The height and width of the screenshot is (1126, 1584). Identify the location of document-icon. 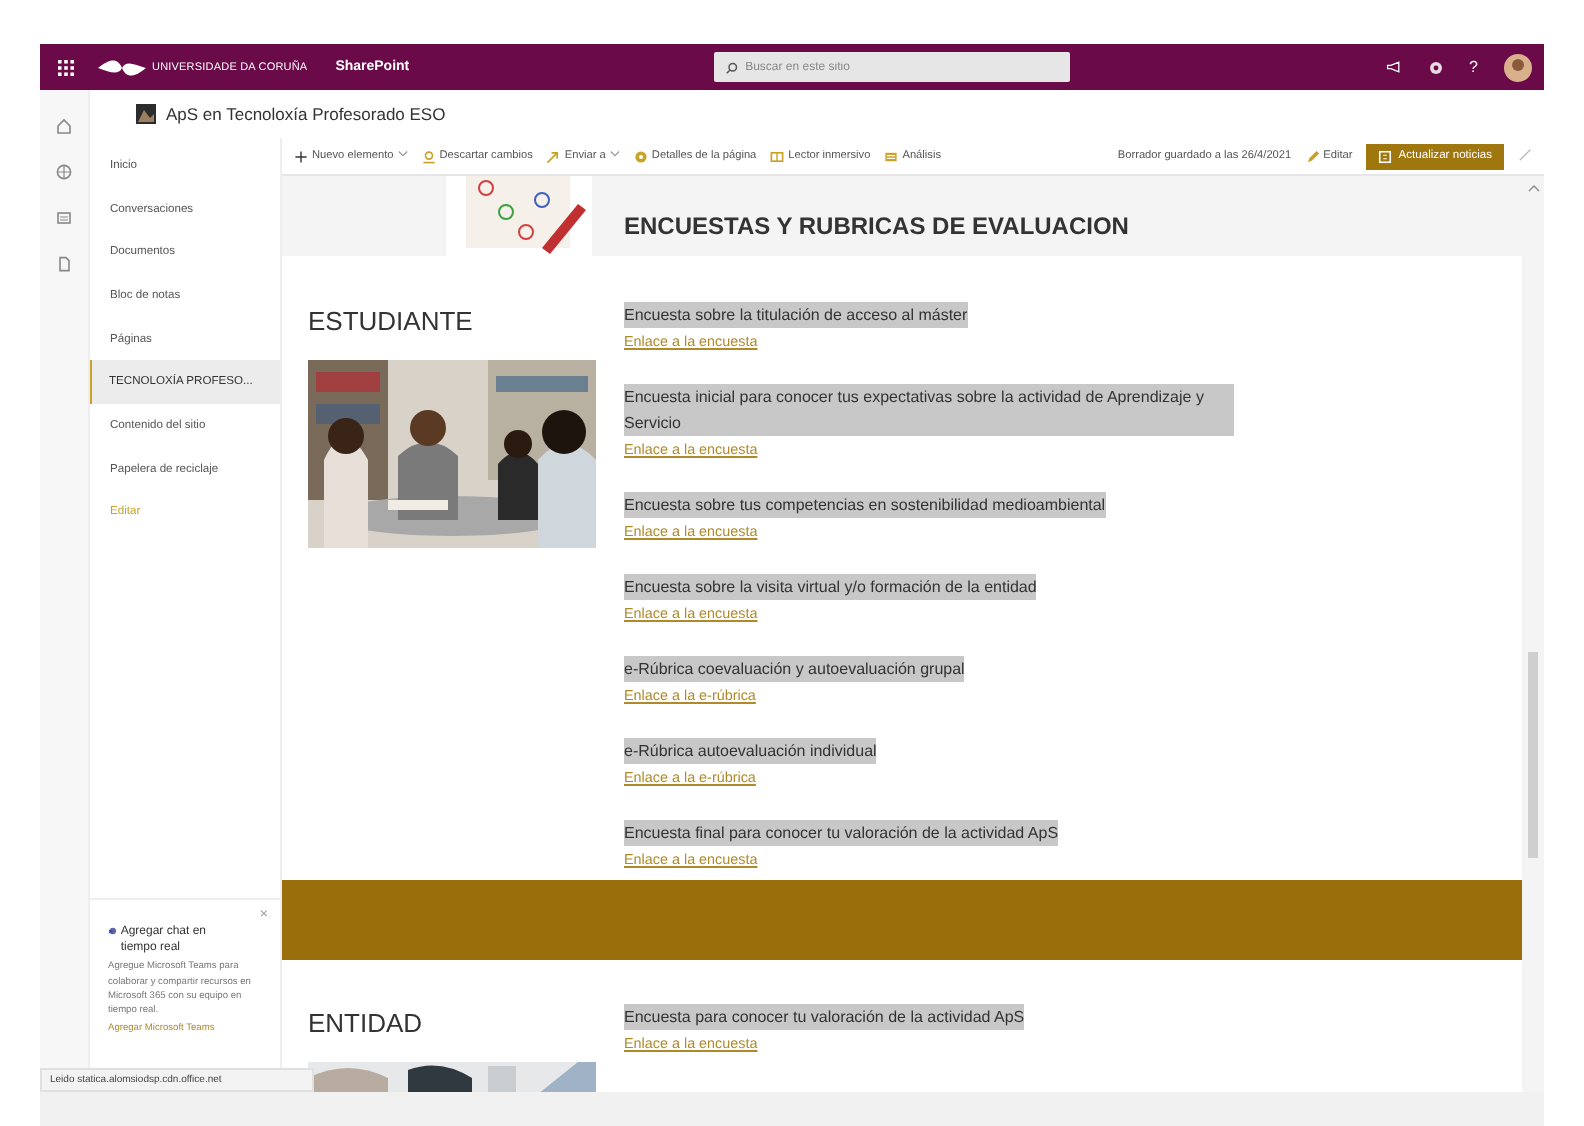
(64, 264).